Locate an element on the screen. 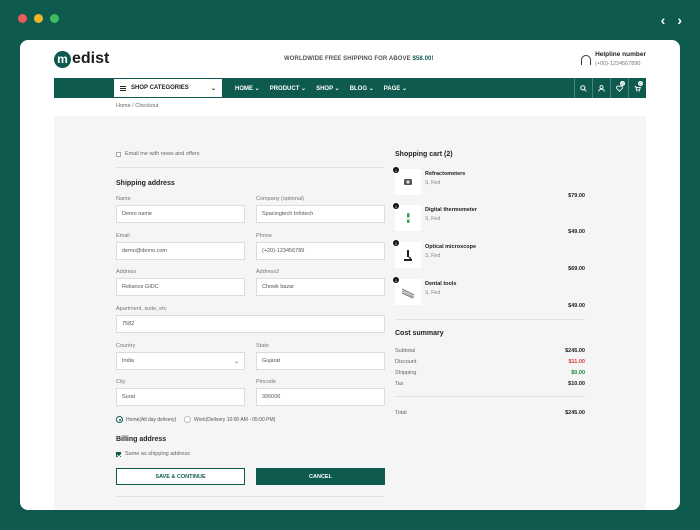  billing-same-checkbox: Same as shipping address is located at coordinates (153, 454).